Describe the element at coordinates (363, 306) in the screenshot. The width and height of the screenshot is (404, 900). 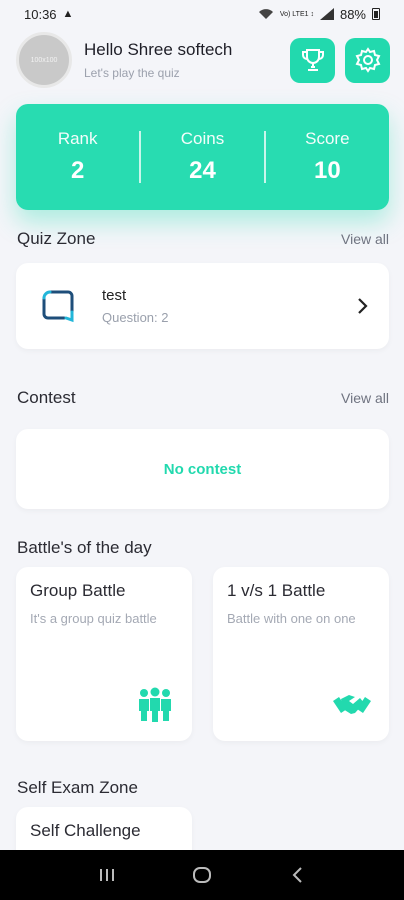
I see `chevron-right-icon` at that location.